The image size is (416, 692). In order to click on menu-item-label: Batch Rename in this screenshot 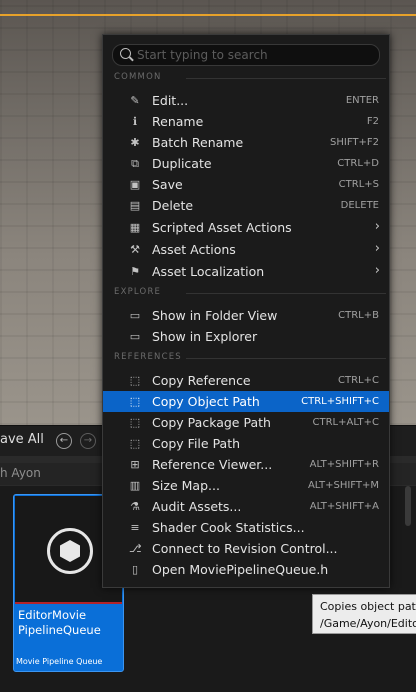, I will do `click(198, 142)`.